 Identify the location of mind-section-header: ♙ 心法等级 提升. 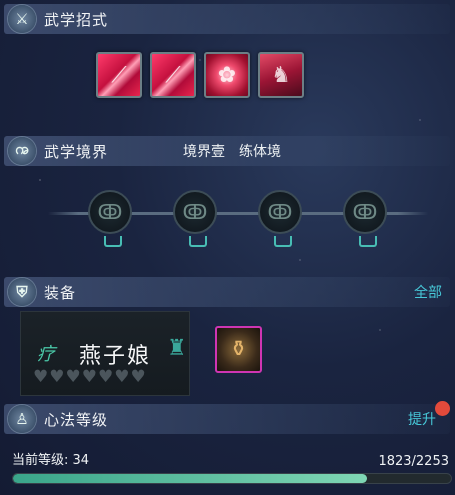
(227, 419).